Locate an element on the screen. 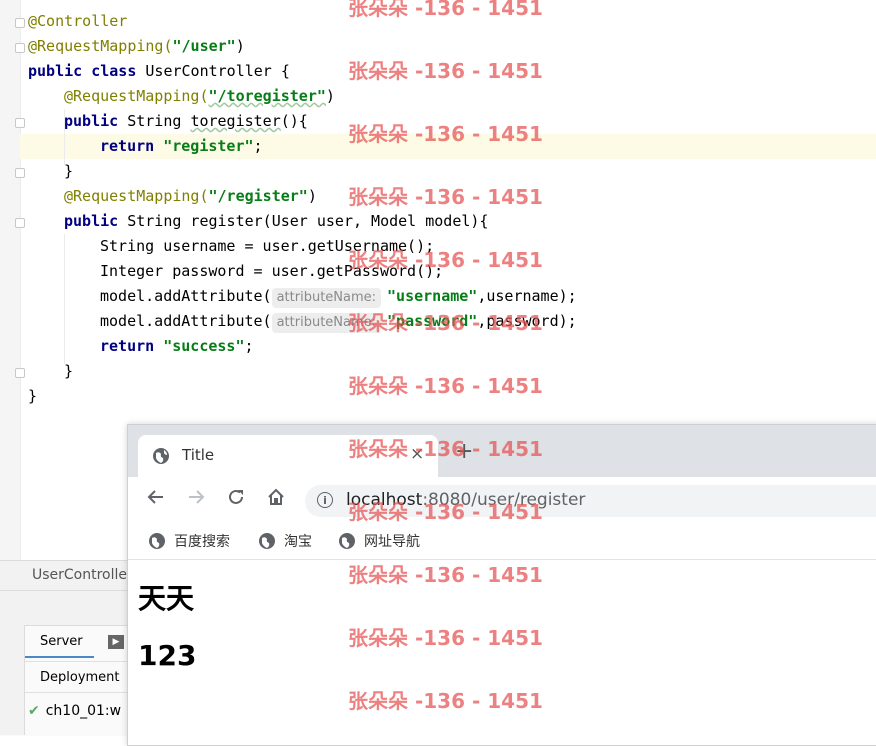 The image size is (876, 746). browser-toolbar: i localhost:8080/user/register is located at coordinates (502, 500).